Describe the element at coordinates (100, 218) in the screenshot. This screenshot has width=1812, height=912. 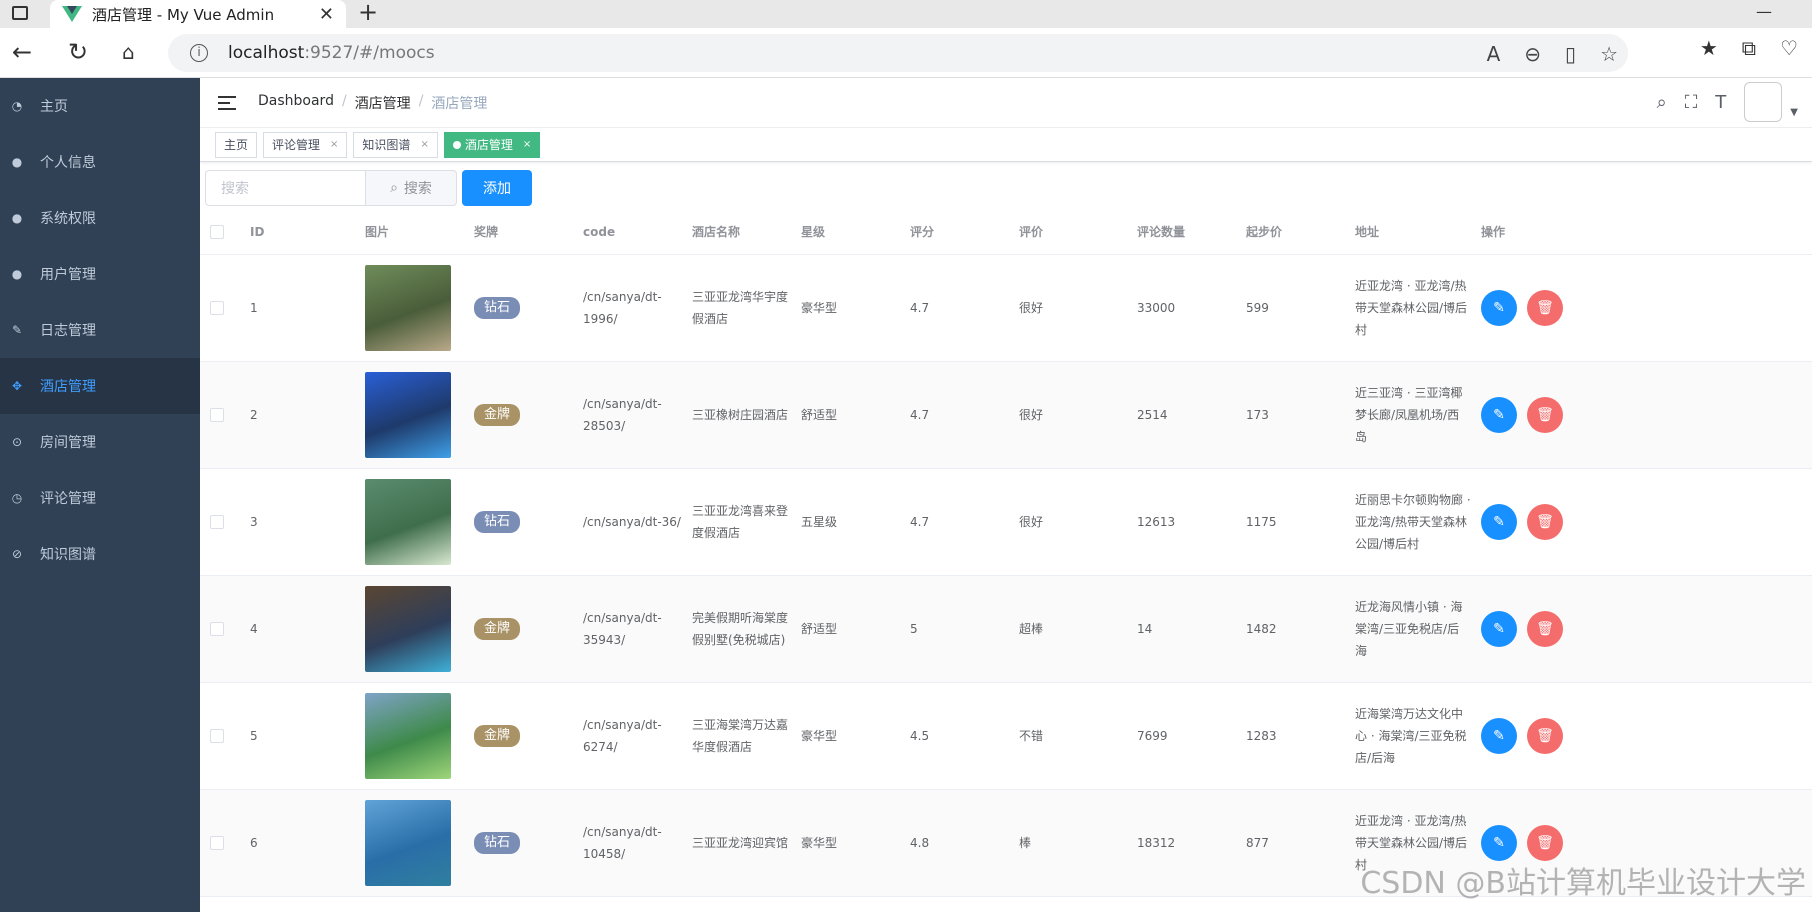
I see `sidebar-item-permissions: ● 系统权限` at that location.